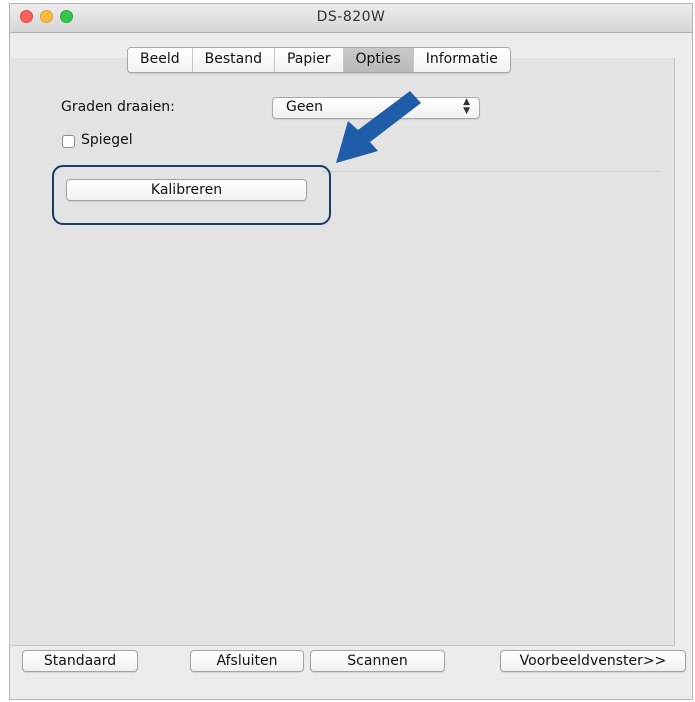 This screenshot has height=702, width=695. Describe the element at coordinates (68, 141) in the screenshot. I see `mirror-checkbox` at that location.